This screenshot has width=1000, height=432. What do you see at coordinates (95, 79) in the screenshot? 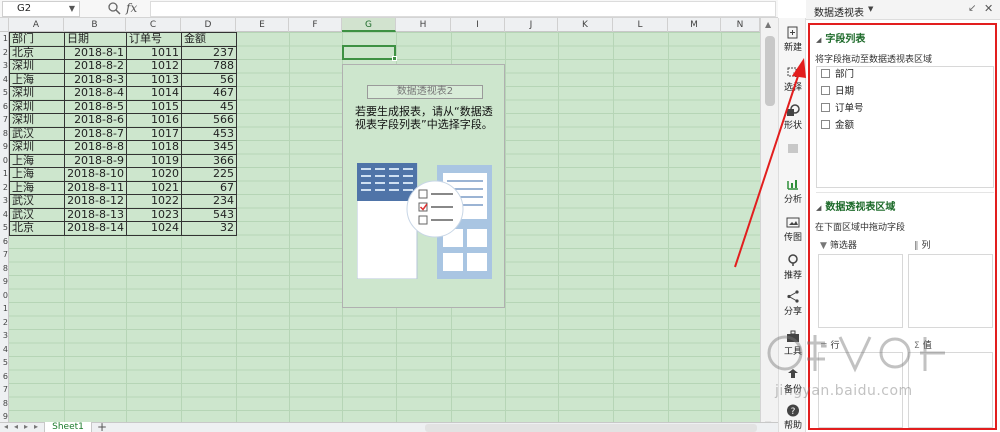
I see `table-cell: 2018-8-3` at bounding box center [95, 79].